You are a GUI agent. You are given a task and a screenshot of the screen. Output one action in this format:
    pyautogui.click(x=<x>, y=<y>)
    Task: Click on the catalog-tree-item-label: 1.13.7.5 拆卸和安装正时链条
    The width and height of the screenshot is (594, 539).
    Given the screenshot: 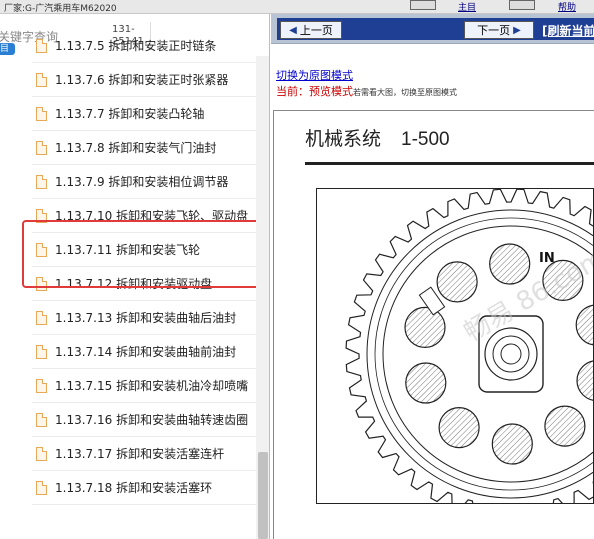 What is the action you would take?
    pyautogui.click(x=136, y=46)
    